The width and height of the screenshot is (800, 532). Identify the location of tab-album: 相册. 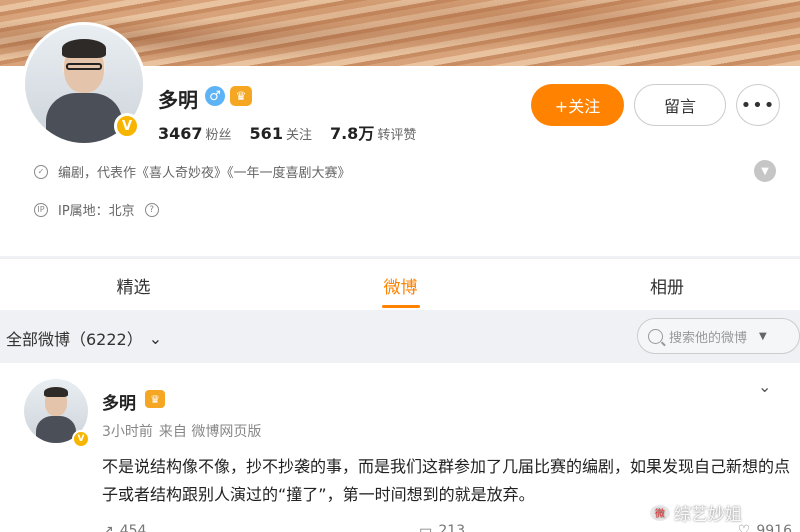
(667, 285).